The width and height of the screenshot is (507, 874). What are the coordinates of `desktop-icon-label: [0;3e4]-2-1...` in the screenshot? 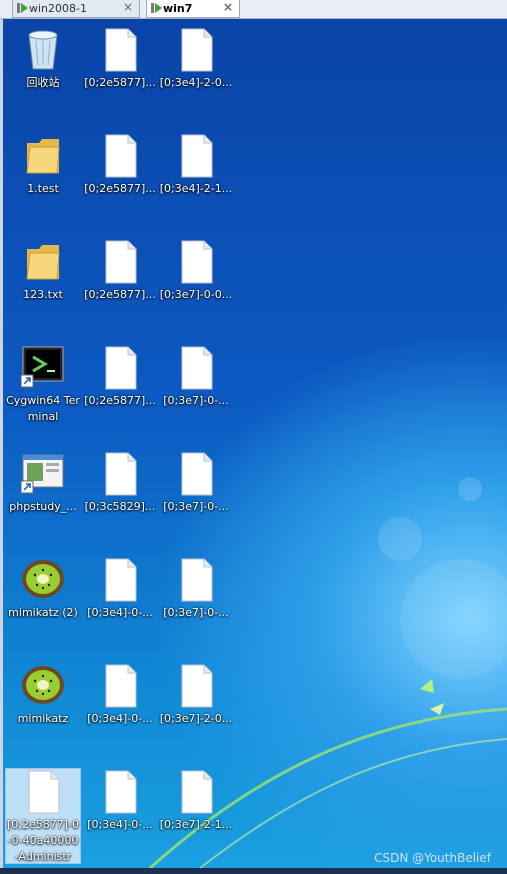 It's located at (196, 188).